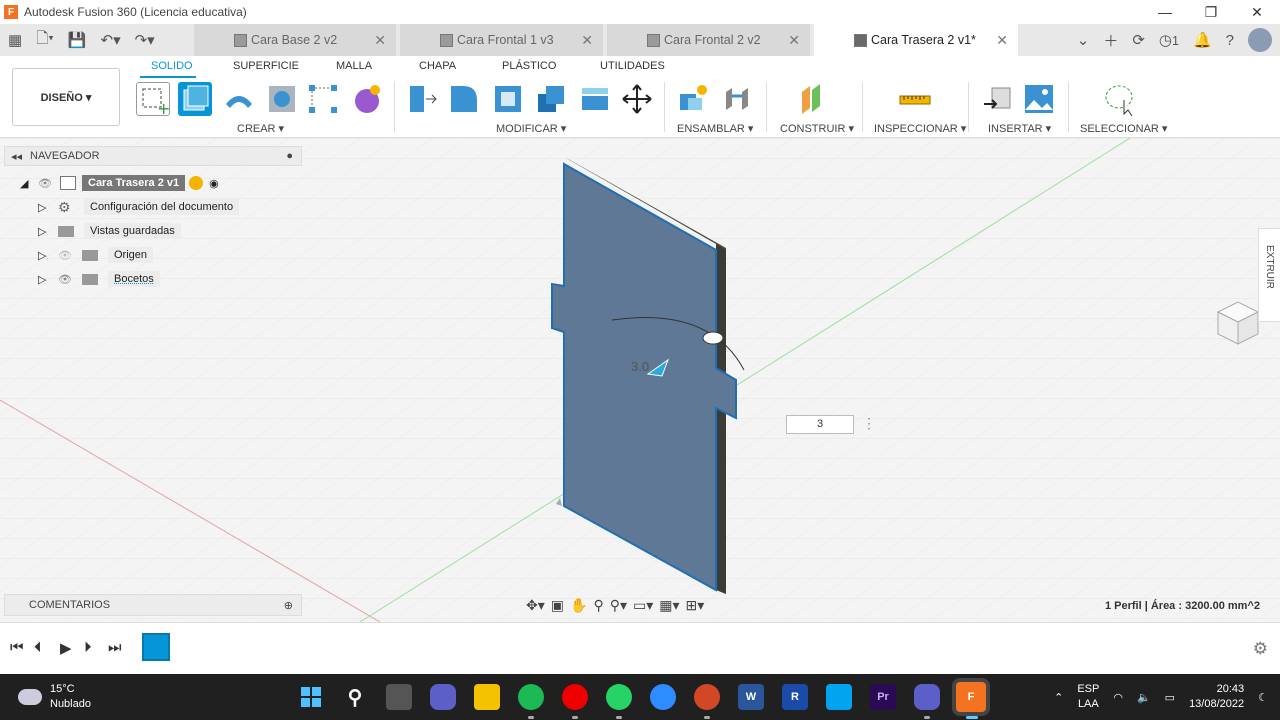 The height and width of the screenshot is (720, 1280). Describe the element at coordinates (529, 66) in the screenshot. I see `tab-plastico: PLÁSTICO` at that location.